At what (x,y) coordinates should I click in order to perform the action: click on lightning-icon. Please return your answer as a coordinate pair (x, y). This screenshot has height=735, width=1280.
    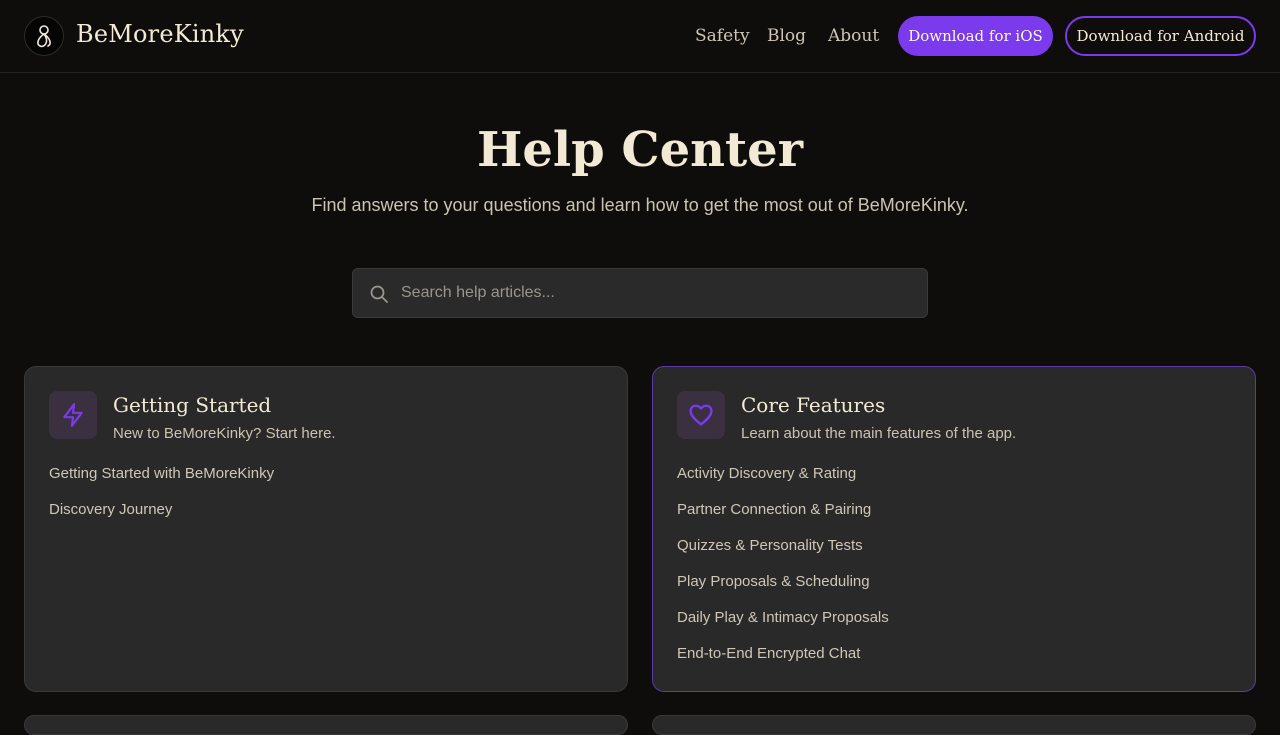
    Looking at the image, I should click on (73, 415).